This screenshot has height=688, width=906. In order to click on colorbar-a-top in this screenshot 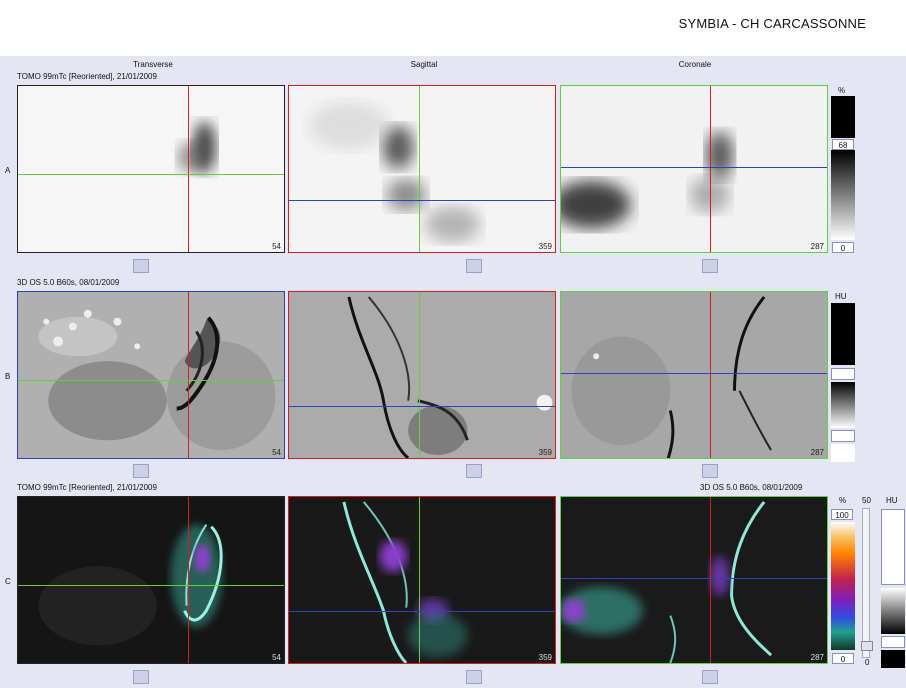, I will do `click(843, 117)`.